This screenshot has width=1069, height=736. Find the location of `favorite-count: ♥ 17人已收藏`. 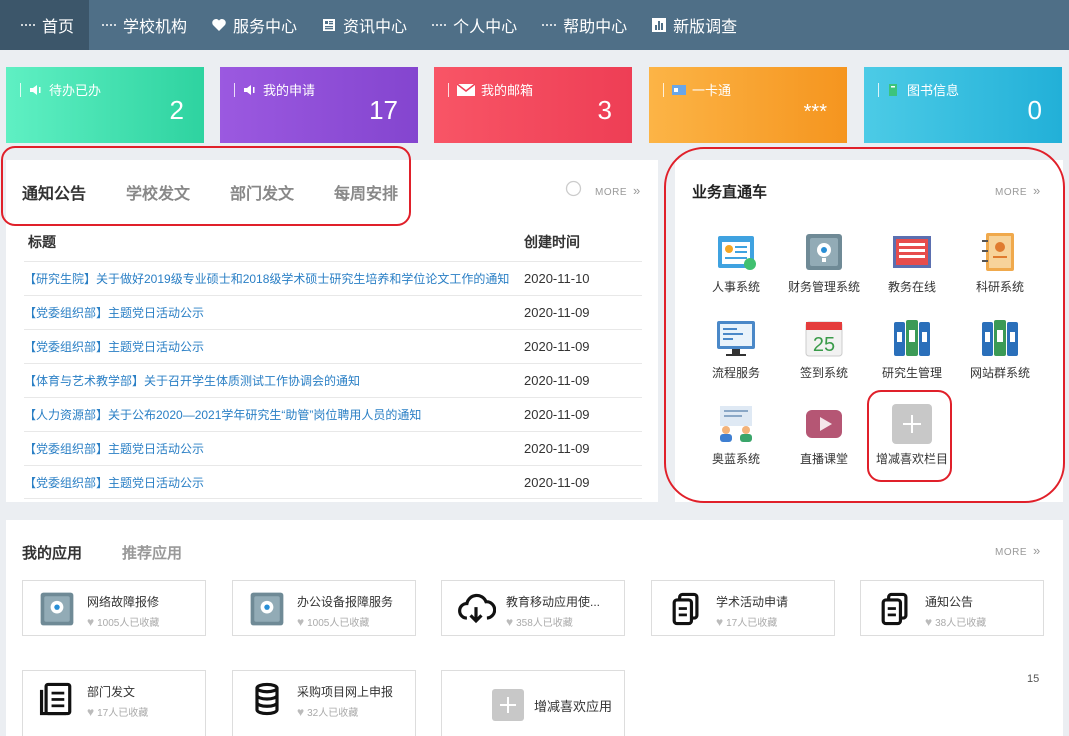

favorite-count: ♥ 17人已收藏 is located at coordinates (117, 712).